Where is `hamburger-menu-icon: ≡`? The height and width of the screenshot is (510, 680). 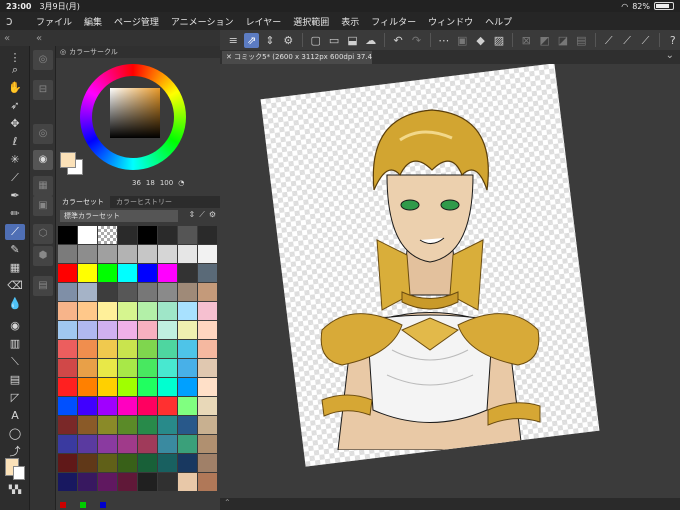
hamburger-menu-icon: ≡ is located at coordinates (233, 40).